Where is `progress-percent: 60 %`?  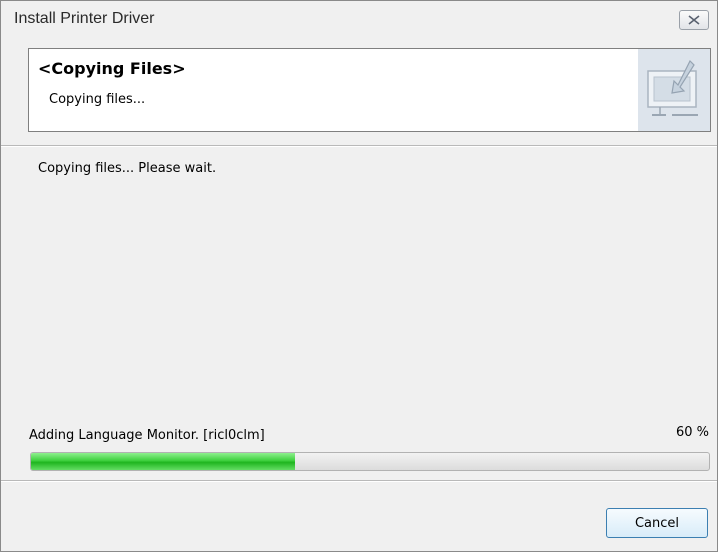 progress-percent: 60 % is located at coordinates (692, 432).